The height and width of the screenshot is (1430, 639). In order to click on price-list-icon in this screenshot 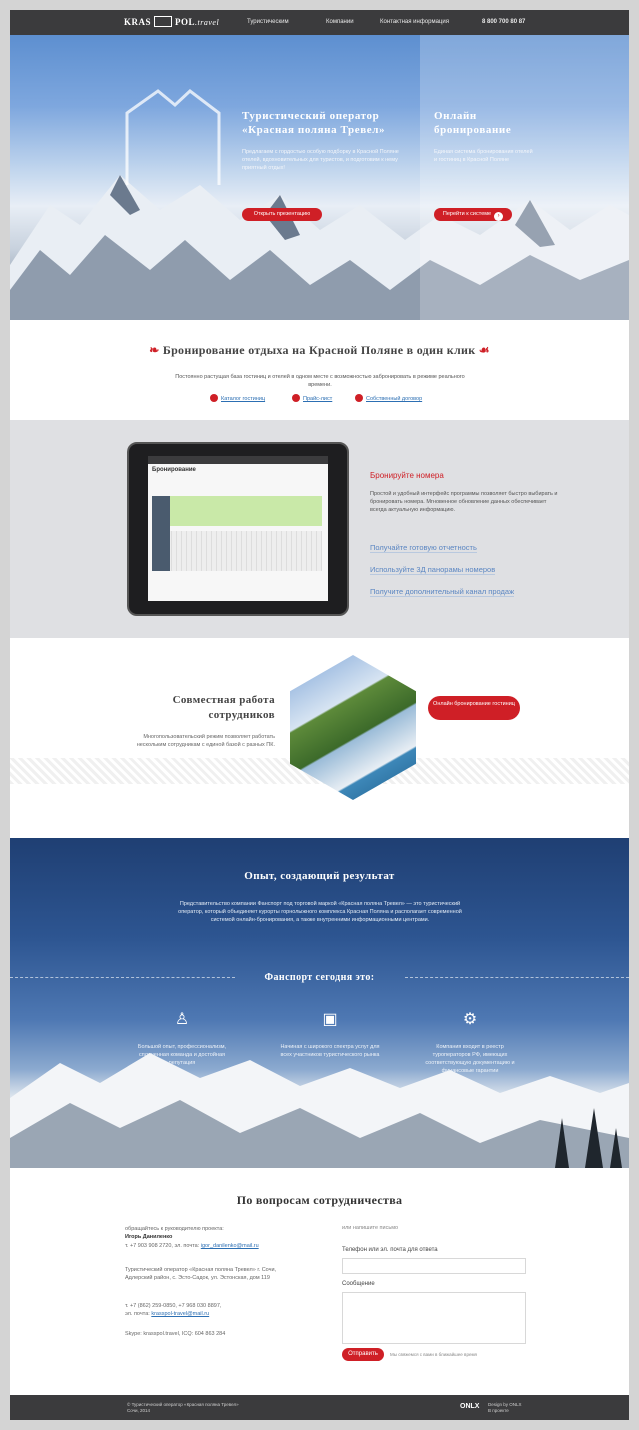, I will do `click(296, 398)`.